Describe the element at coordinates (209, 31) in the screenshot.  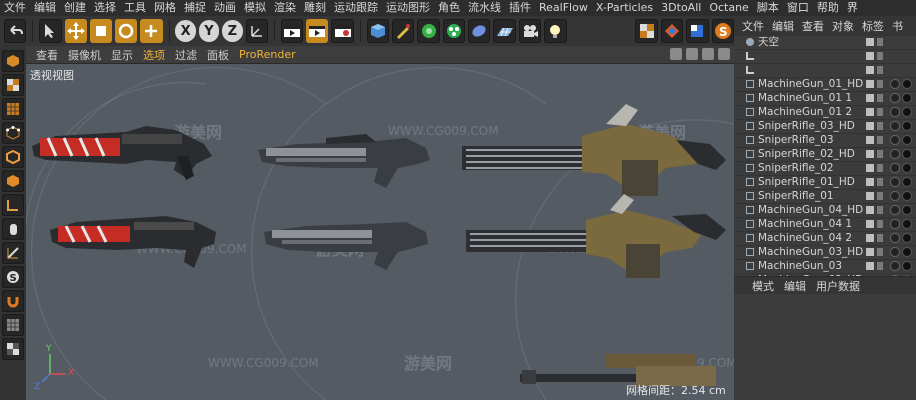
I see `y-axis-toggle: Y` at that location.